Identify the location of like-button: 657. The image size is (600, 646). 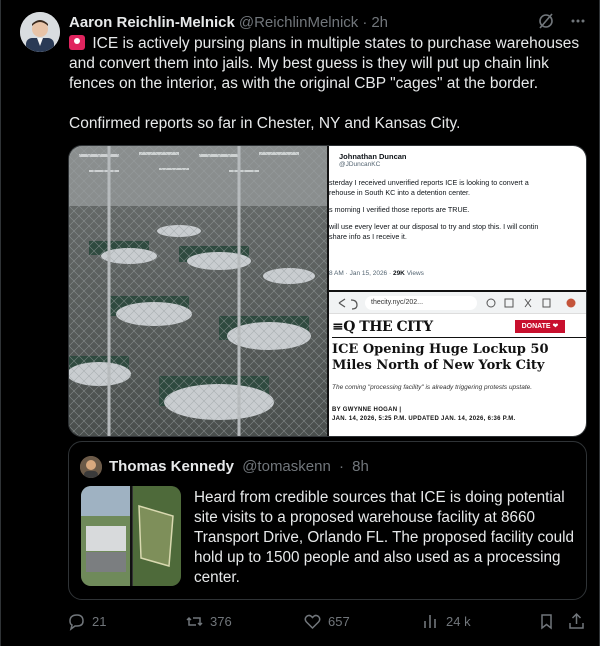
(326, 621).